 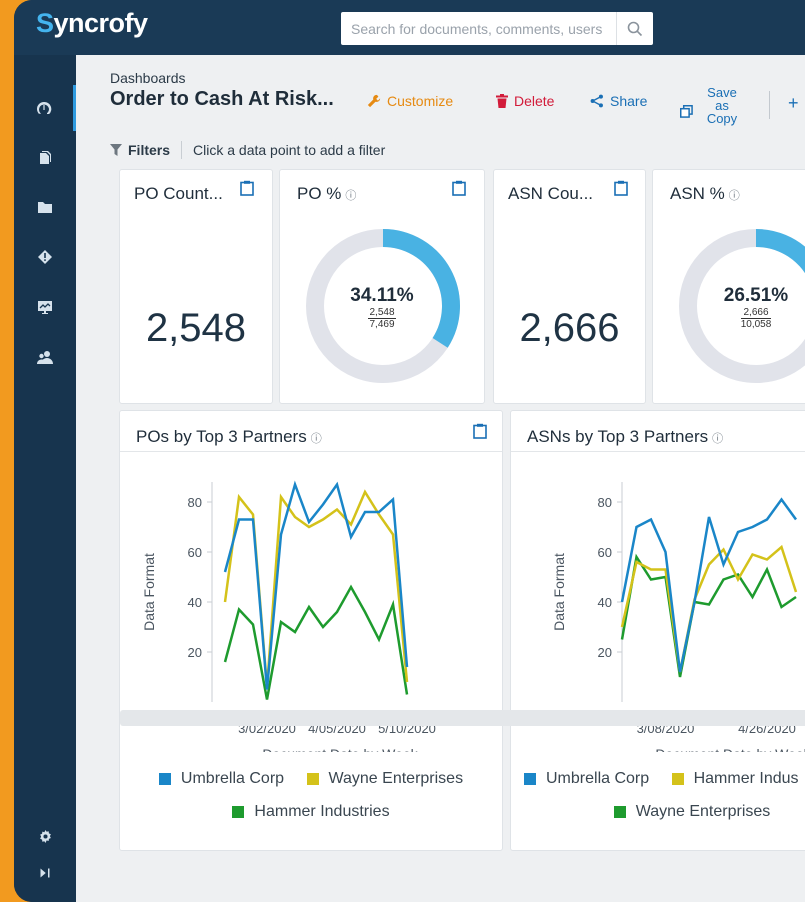 What do you see at coordinates (735, 779) in the screenshot?
I see `legend-item: Hammer Indus` at bounding box center [735, 779].